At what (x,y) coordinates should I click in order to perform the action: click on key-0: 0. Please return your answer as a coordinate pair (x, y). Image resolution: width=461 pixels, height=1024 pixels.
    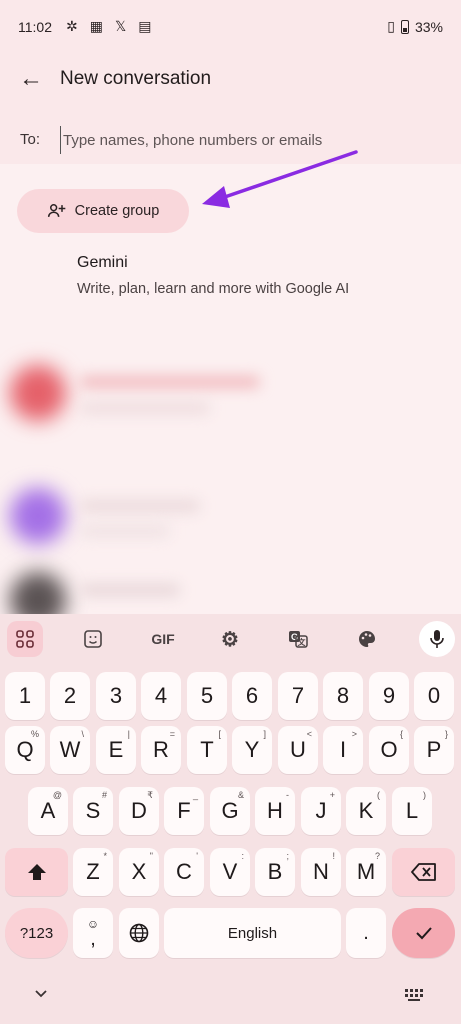
    Looking at the image, I should click on (434, 696).